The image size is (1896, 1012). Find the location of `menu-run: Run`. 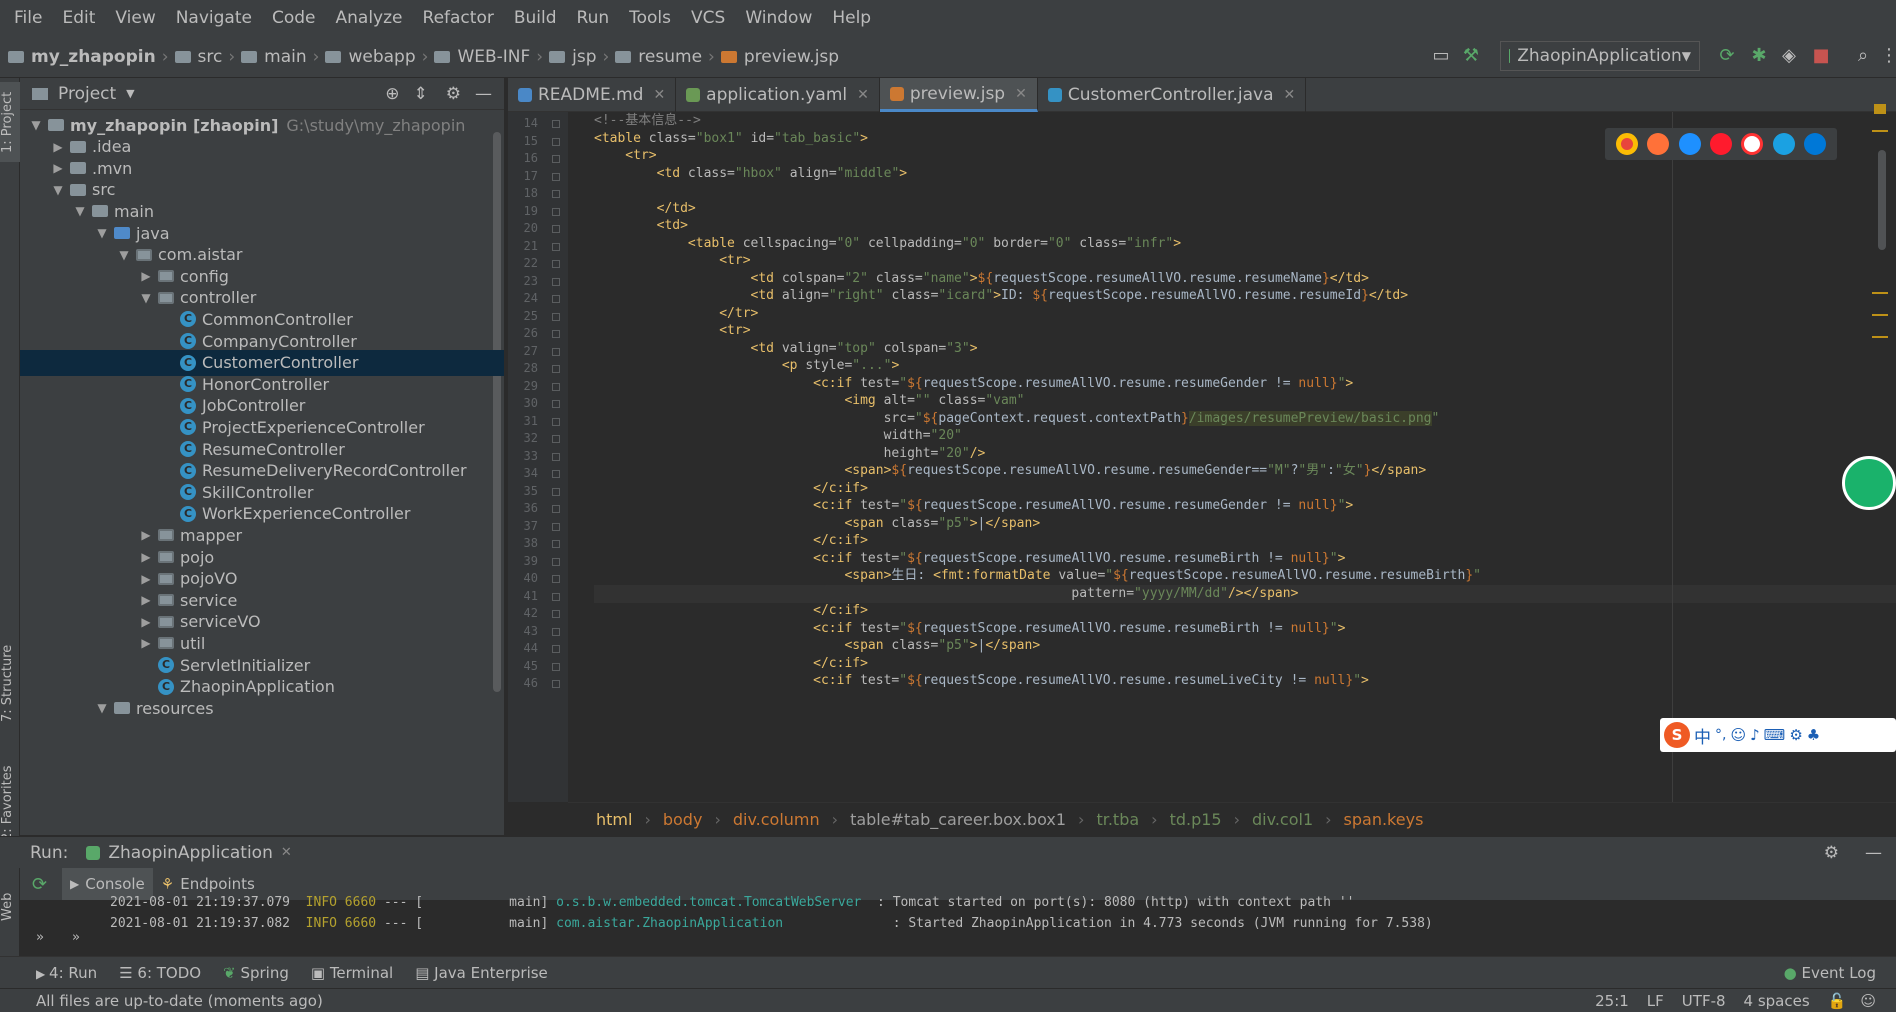

menu-run: Run is located at coordinates (593, 18).